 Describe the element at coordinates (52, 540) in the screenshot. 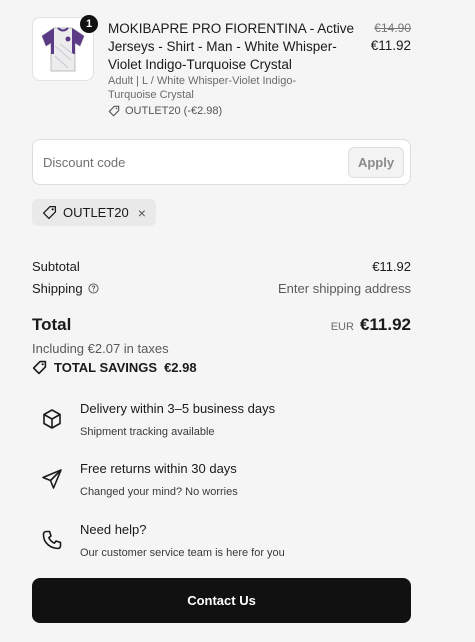

I see `phone-icon` at that location.